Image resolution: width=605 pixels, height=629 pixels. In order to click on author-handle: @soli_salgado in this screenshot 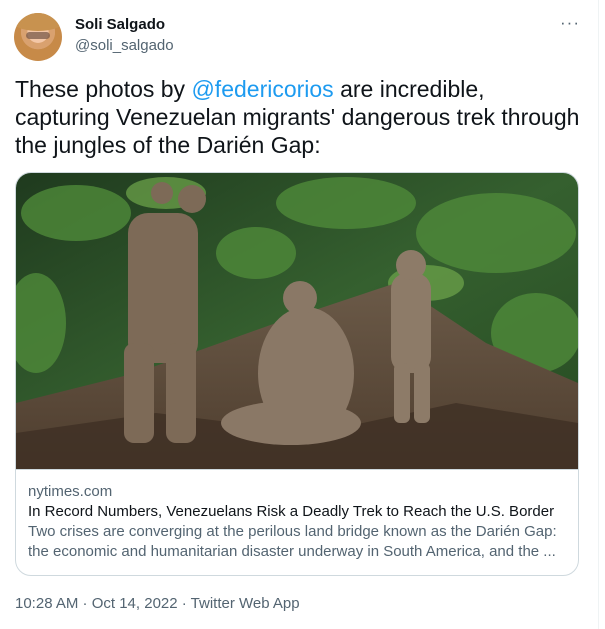, I will do `click(124, 46)`.